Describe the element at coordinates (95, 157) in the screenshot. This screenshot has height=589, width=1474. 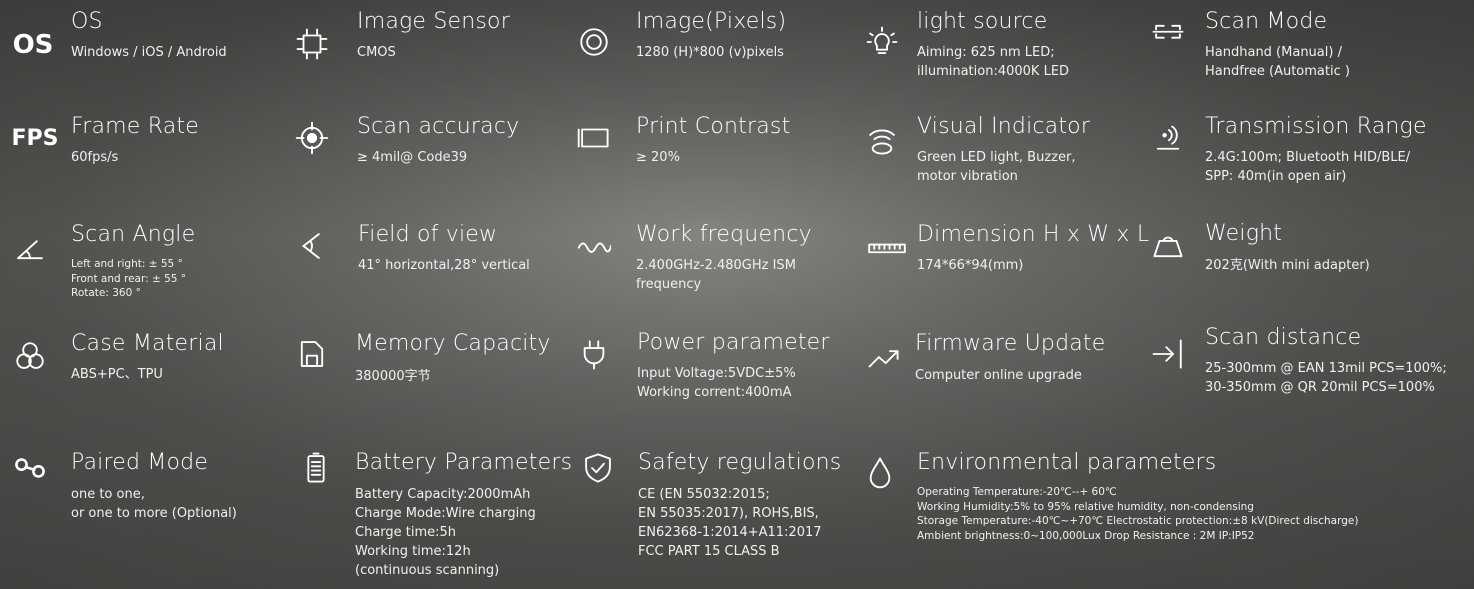
I see `spec-desc: 60fps/s` at that location.